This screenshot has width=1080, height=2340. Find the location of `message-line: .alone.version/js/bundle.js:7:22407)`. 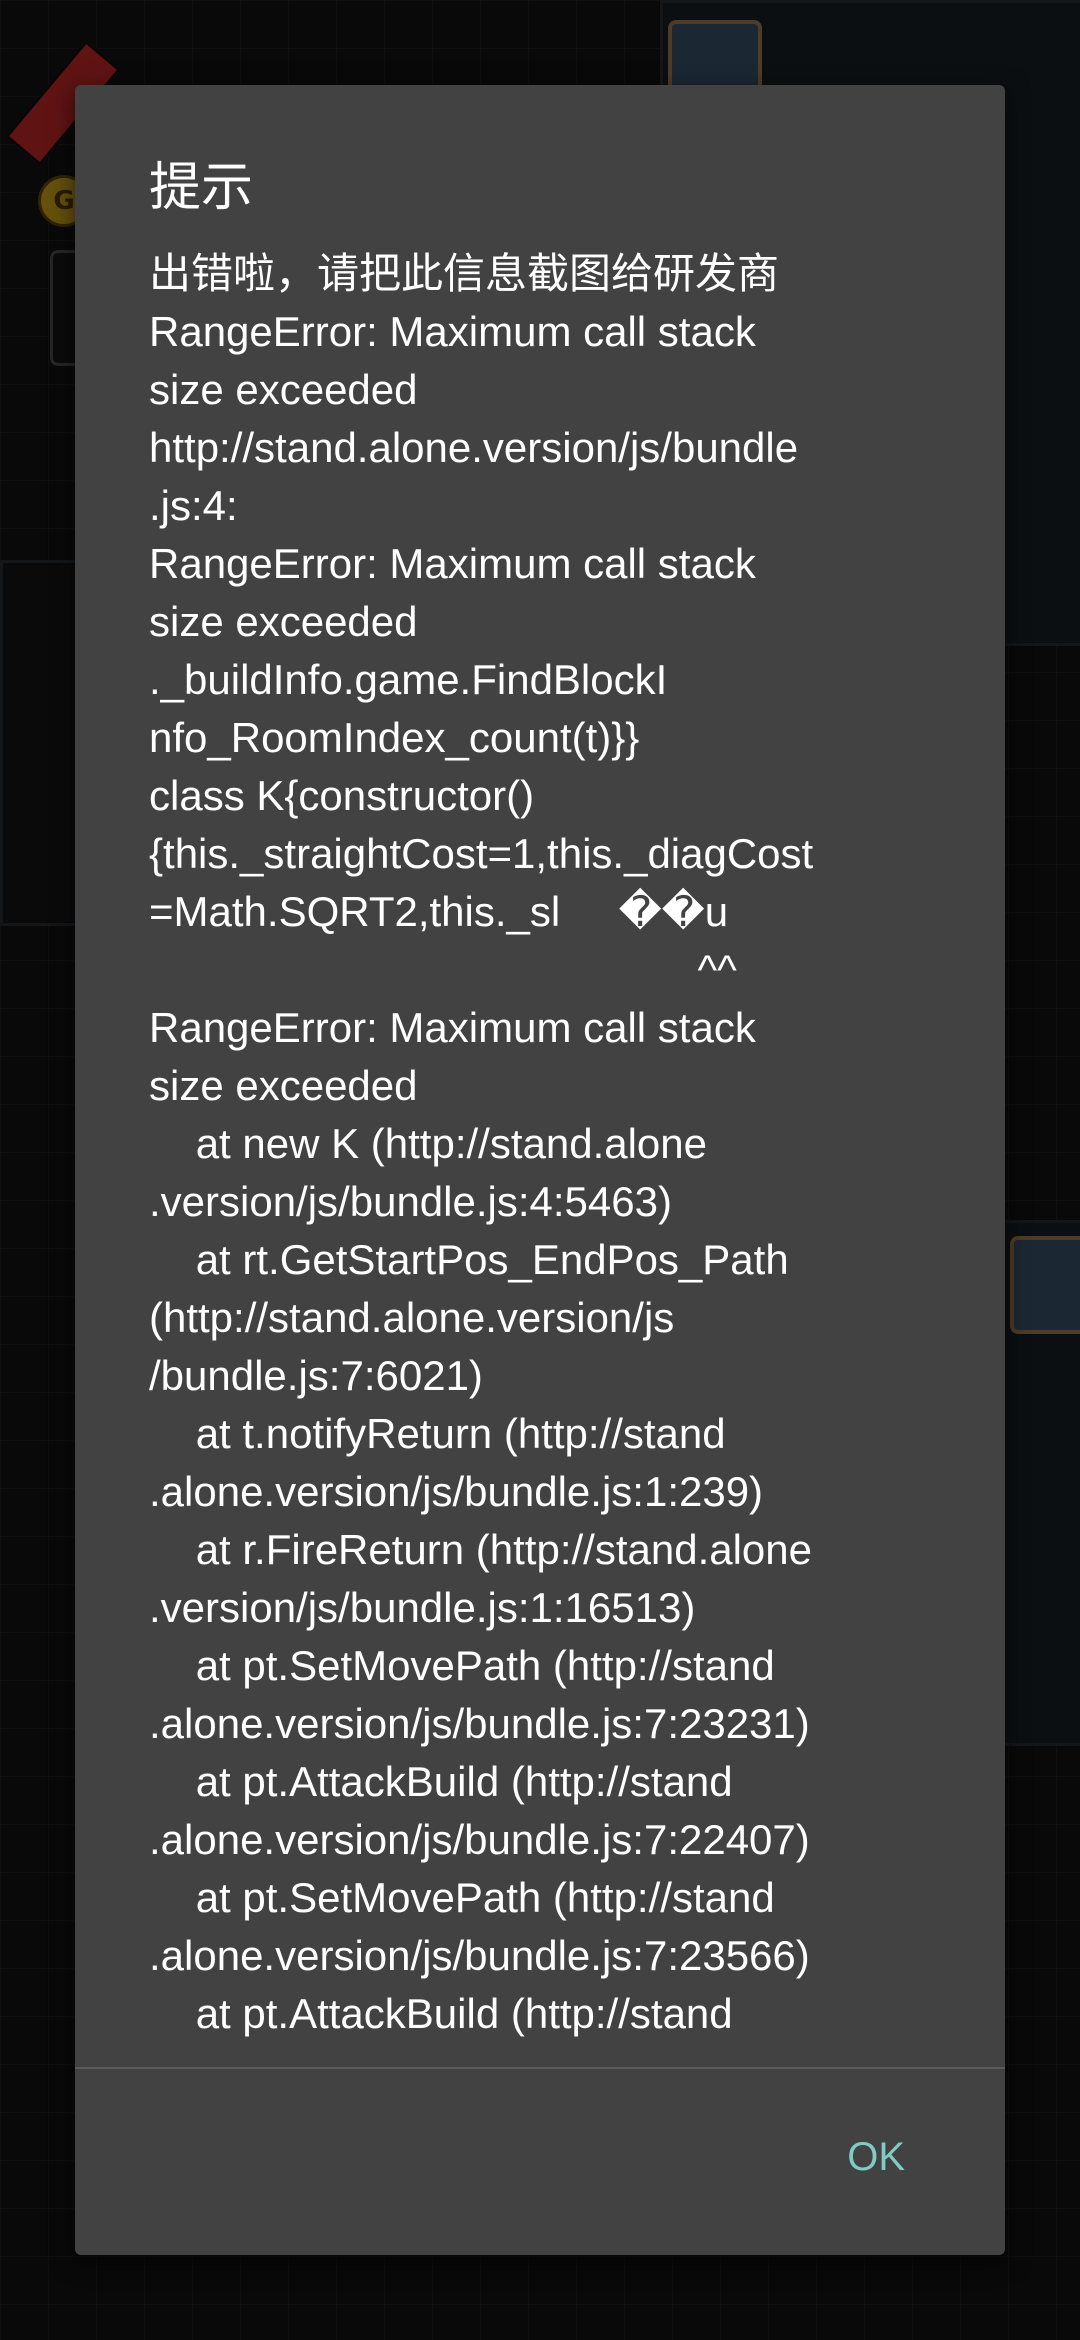

message-line: .alone.version/js/bundle.js:7:22407) is located at coordinates (479, 1839).